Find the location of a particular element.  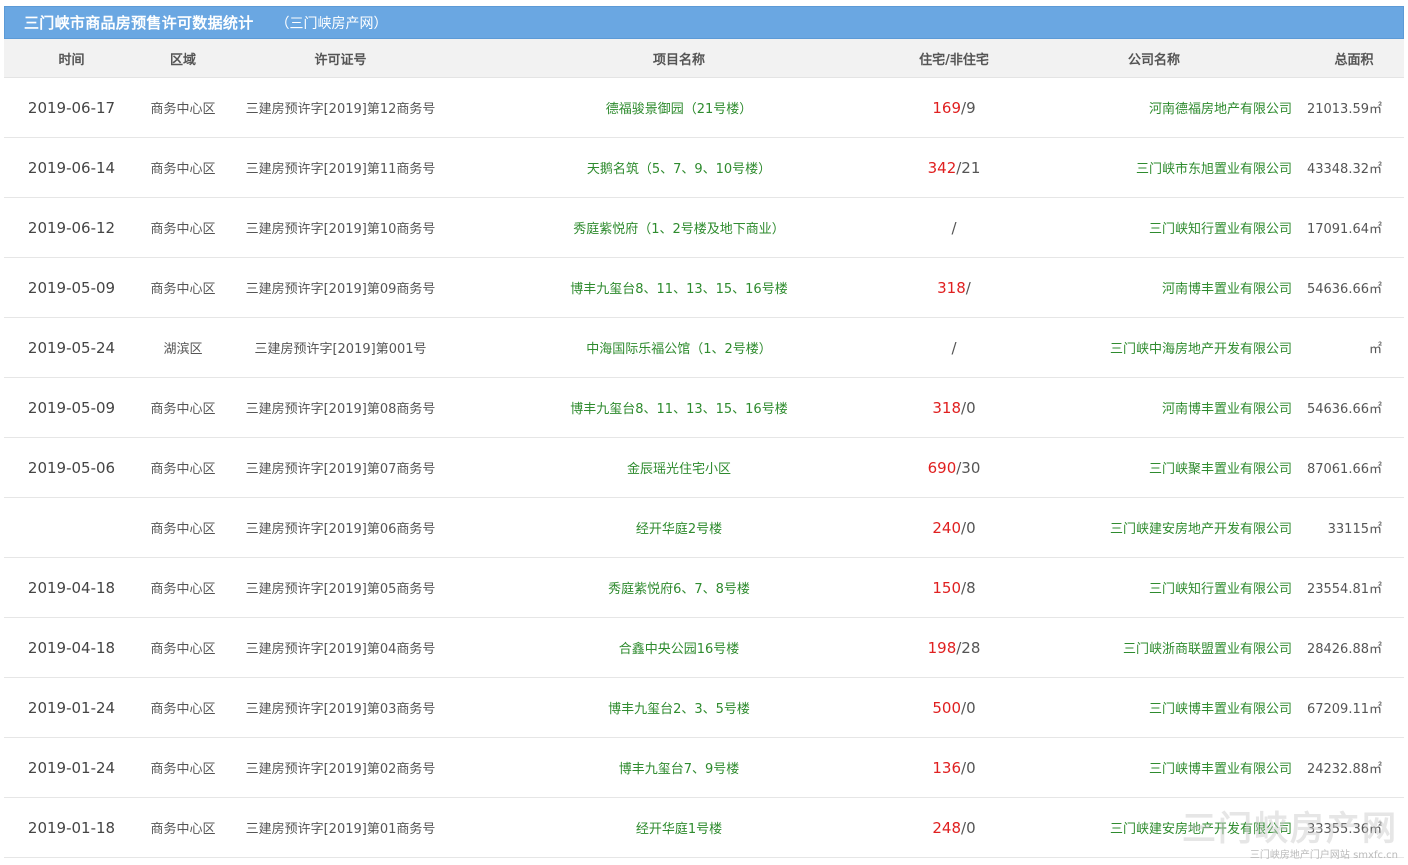

residential-units: 318 is located at coordinates (951, 287).